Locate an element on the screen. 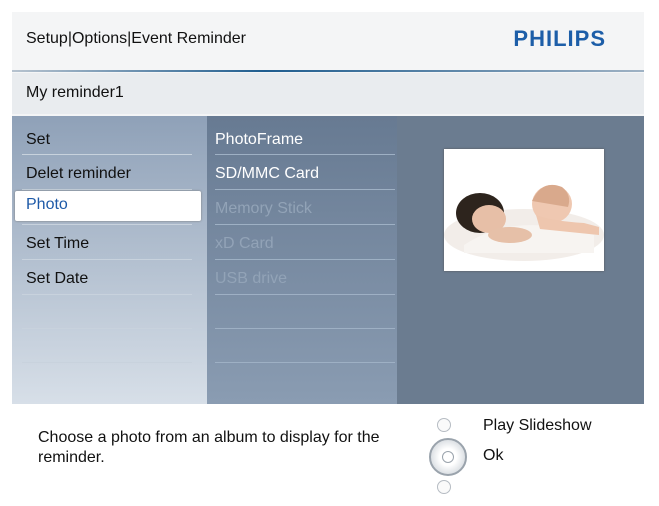 The width and height of the screenshot is (659, 506). page-subtitle: My reminder1 is located at coordinates (75, 92).